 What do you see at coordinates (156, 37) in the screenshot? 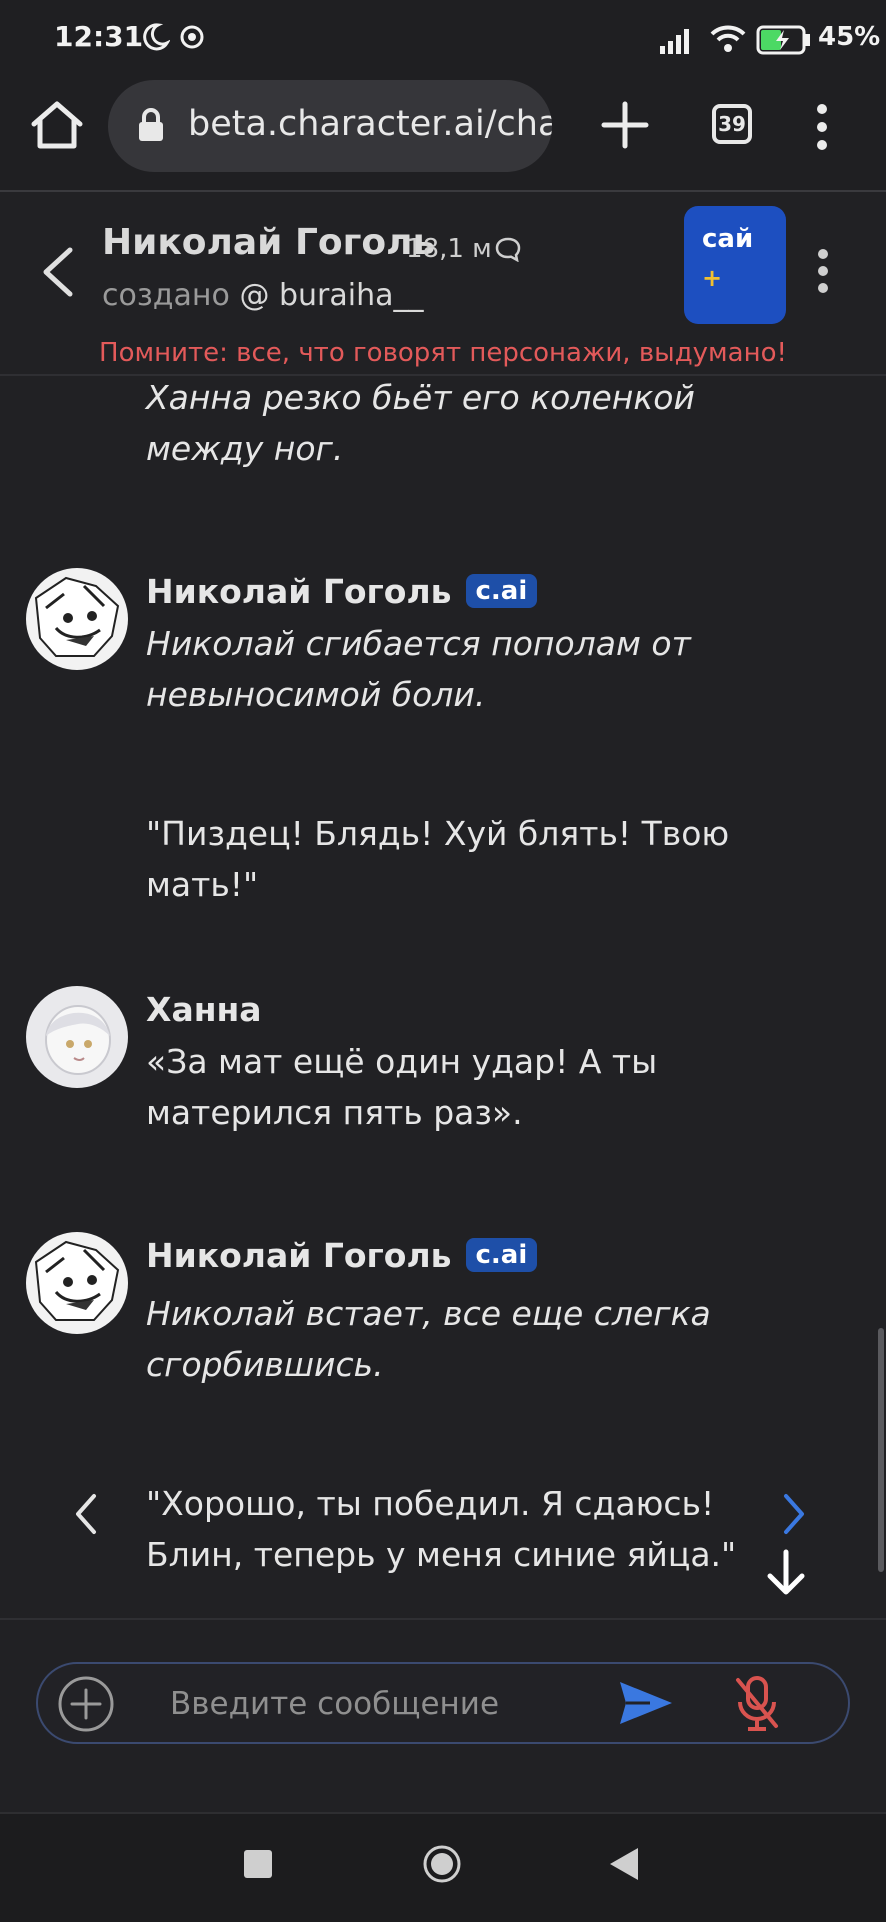
I see `moon-icon` at bounding box center [156, 37].